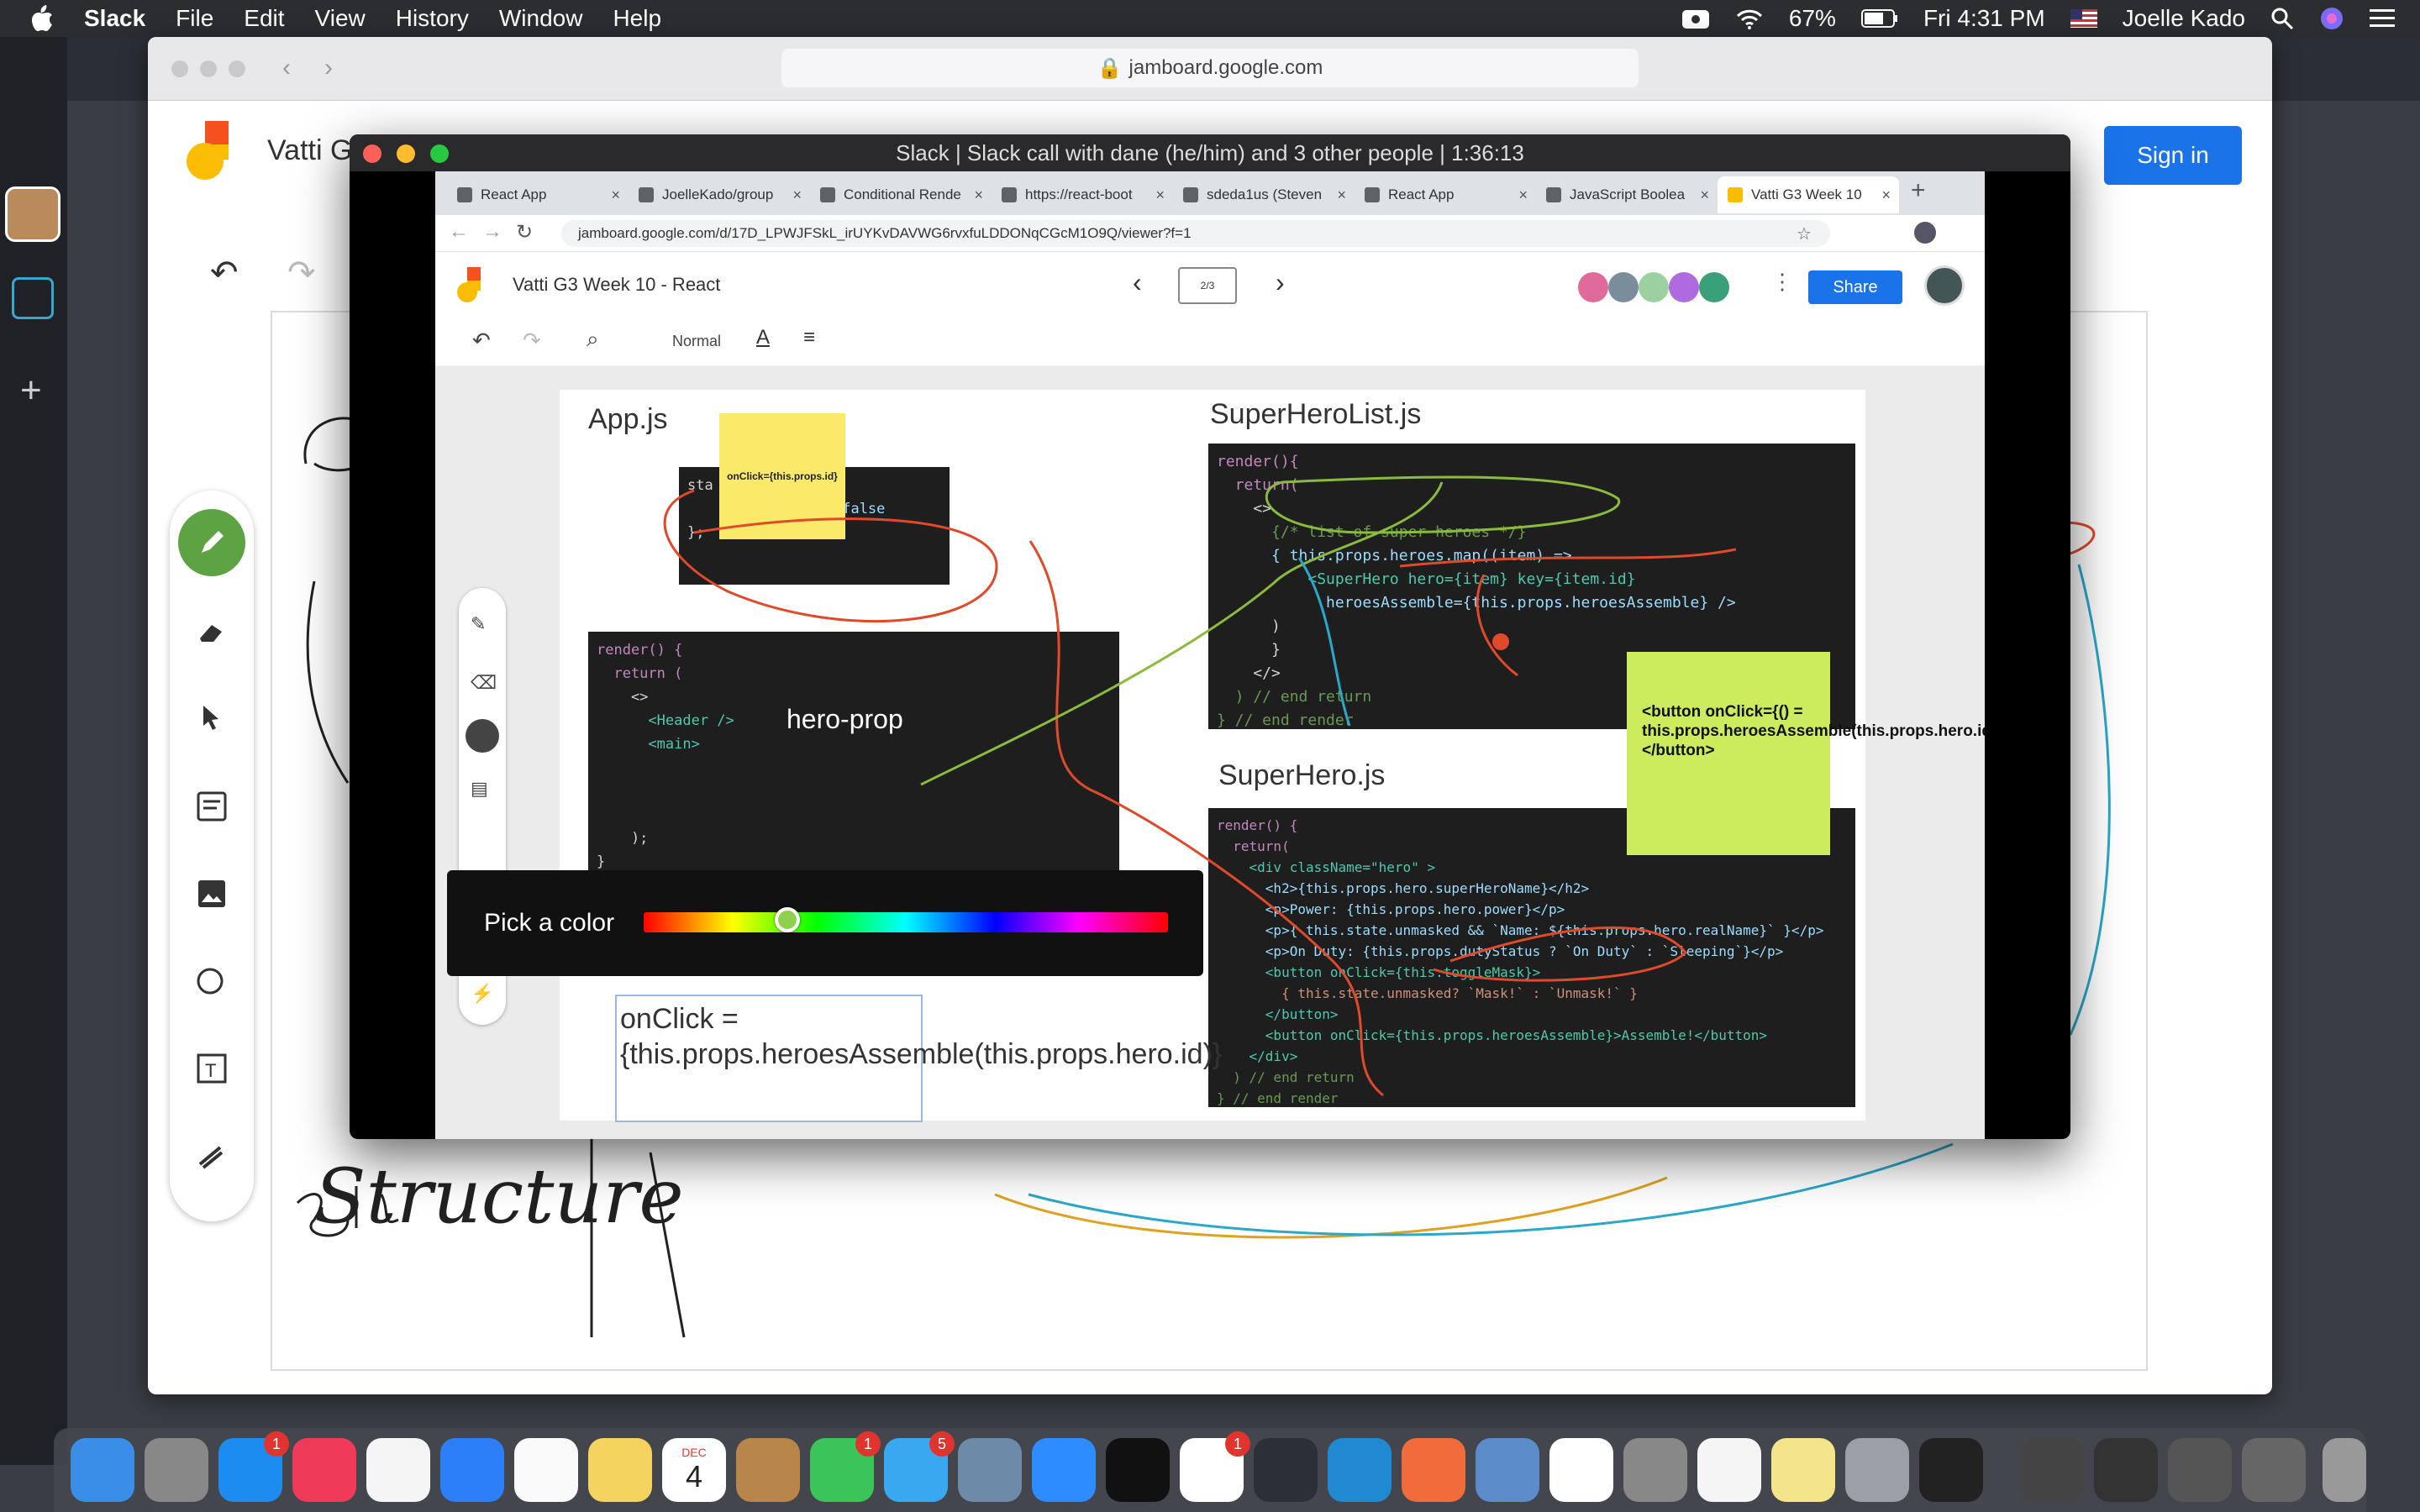 The image size is (2420, 1512). What do you see at coordinates (439, 153) in the screenshot?
I see `call-zoom-button` at bounding box center [439, 153].